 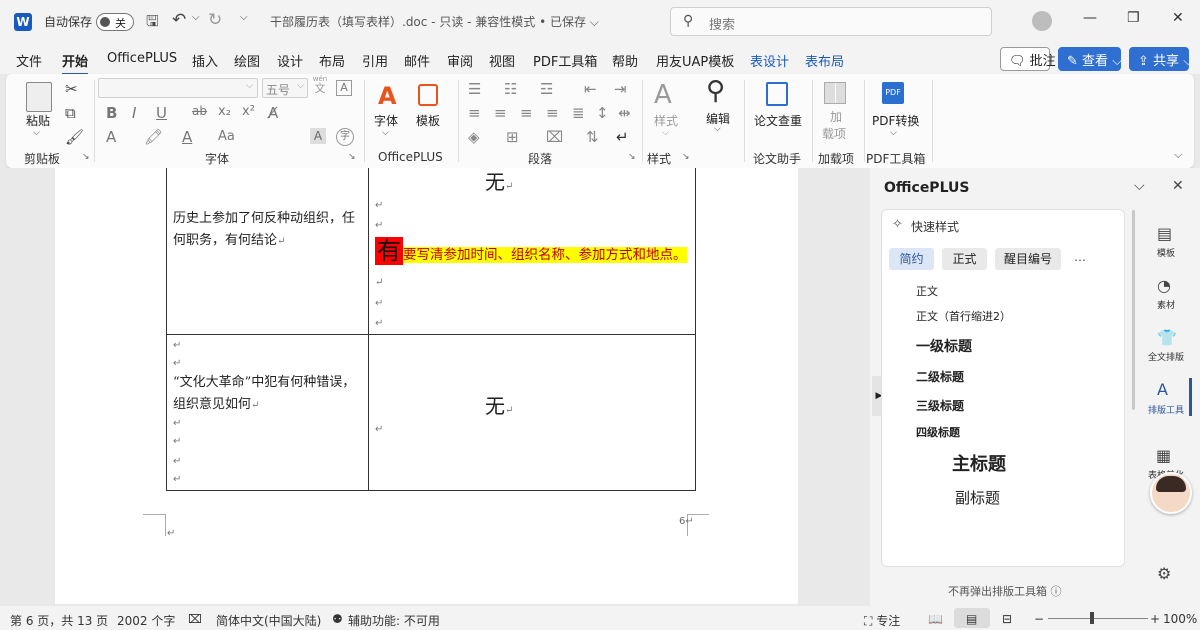 What do you see at coordinates (938, 432) in the screenshot?
I see `style-heading-4: 四级标题` at bounding box center [938, 432].